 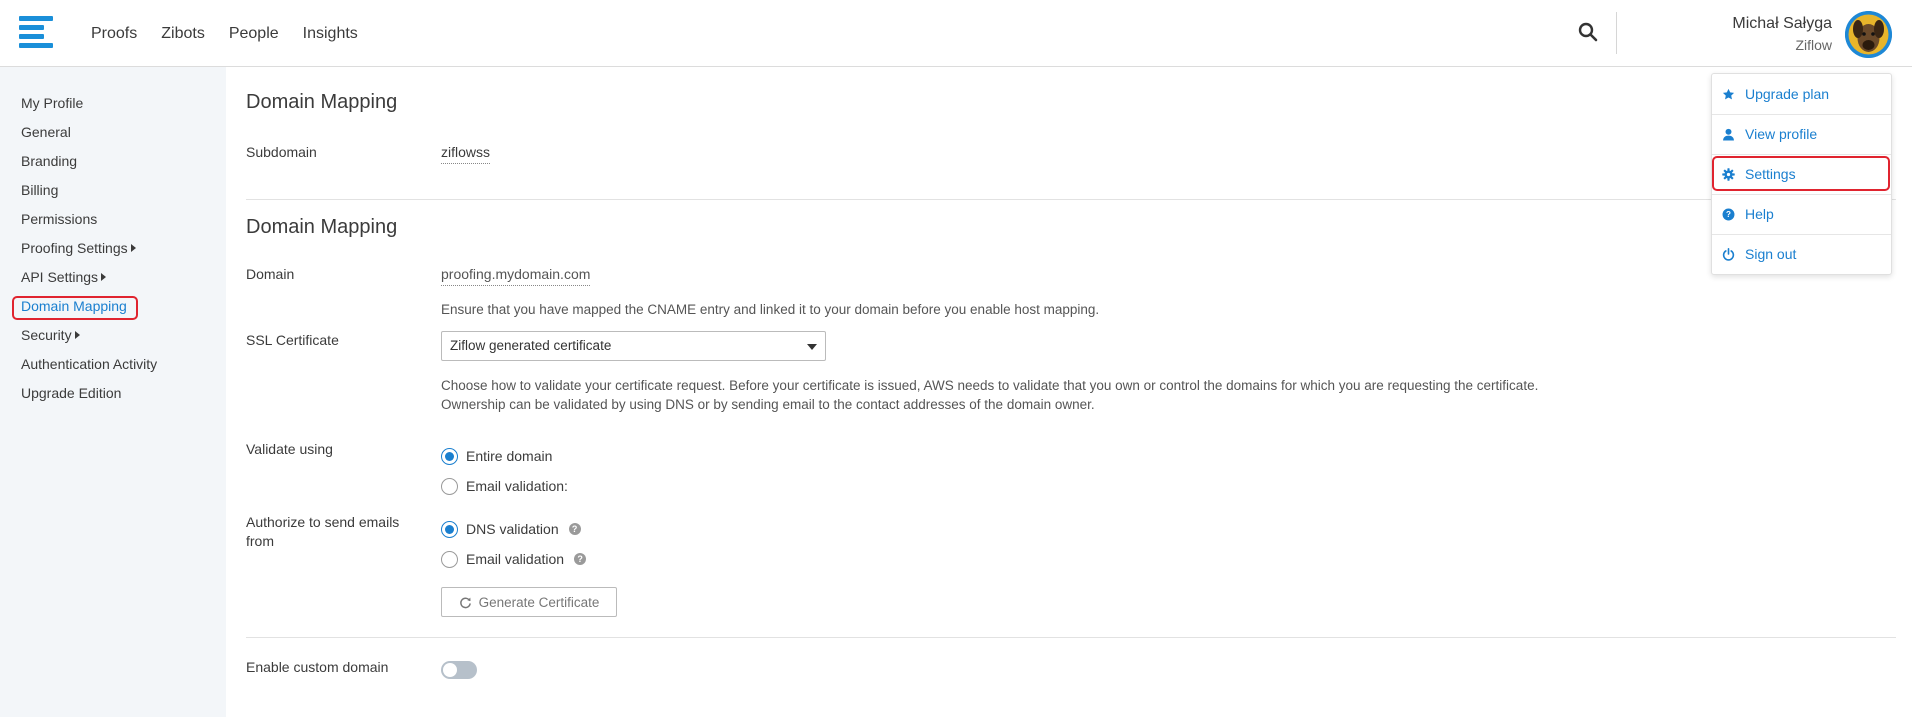 I want to click on header-divider, so click(x=1616, y=33).